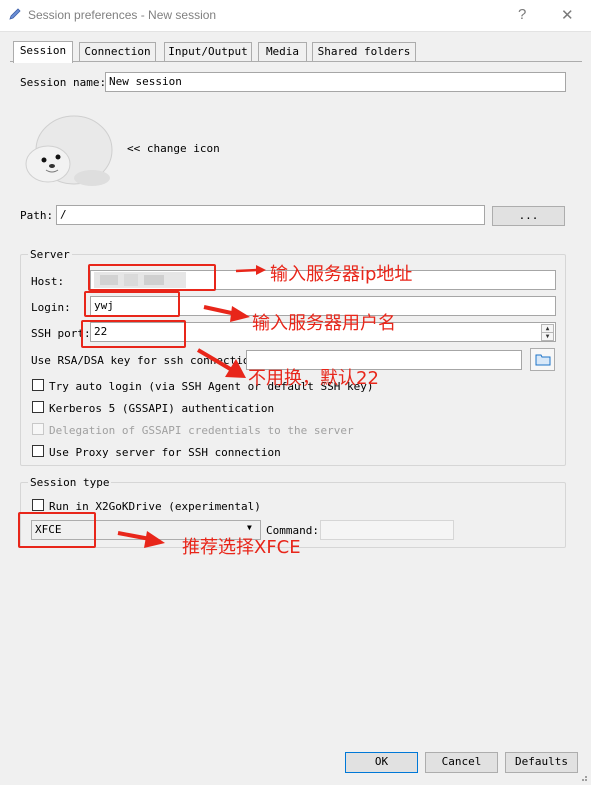 The width and height of the screenshot is (591, 785). I want to click on login-annotation: 输入服务器用户名, so click(324, 323).